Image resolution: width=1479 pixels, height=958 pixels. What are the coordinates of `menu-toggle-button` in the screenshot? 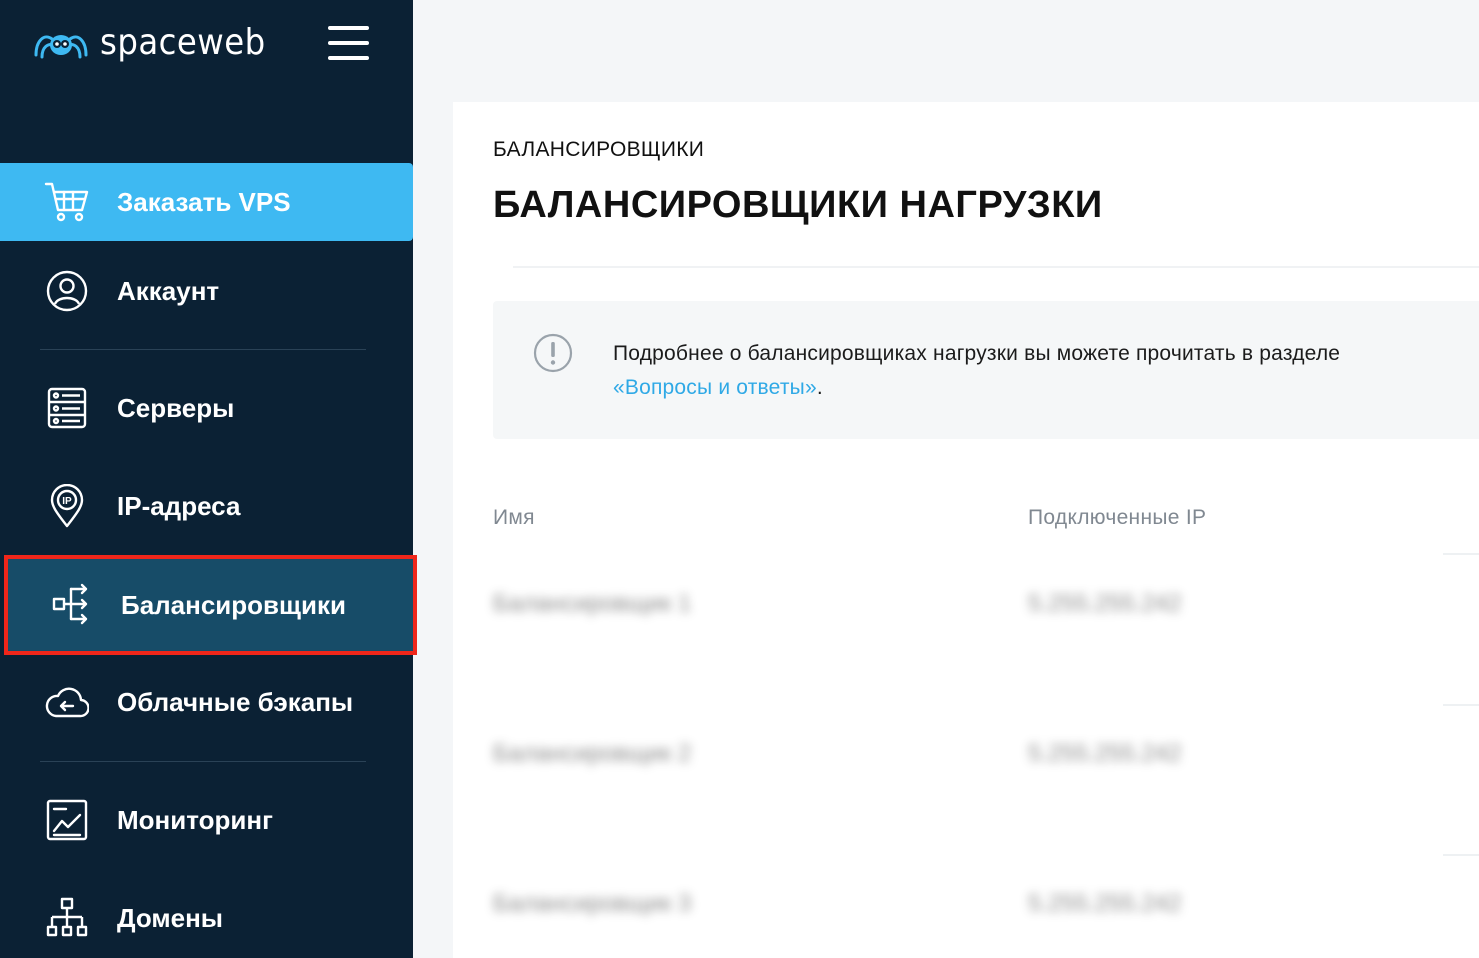 It's located at (349, 43).